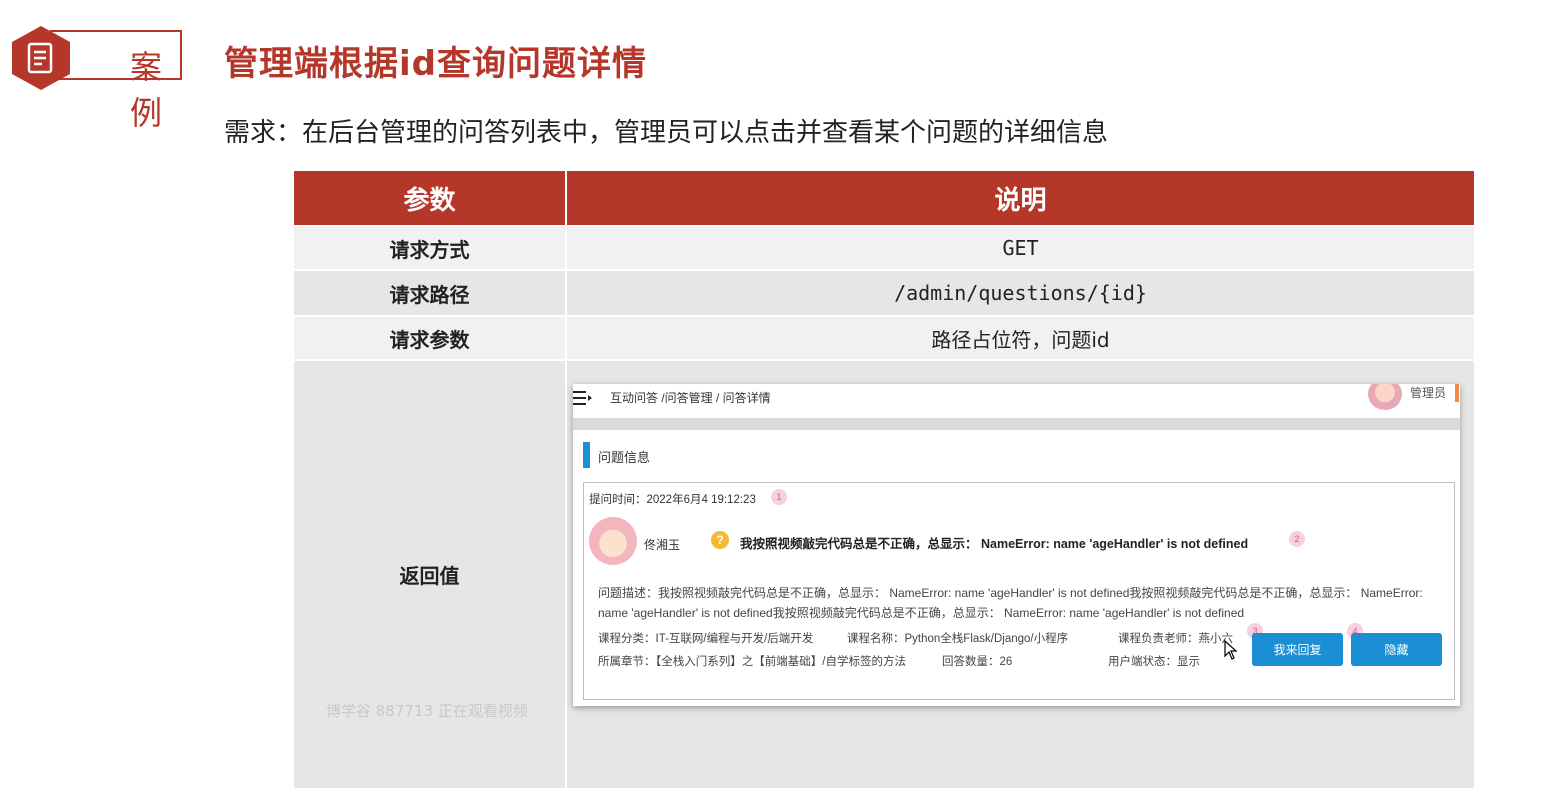 The width and height of the screenshot is (1544, 788). I want to click on course-name: 课程名称：Python全栈Flask/Django/小程序, so click(958, 639).